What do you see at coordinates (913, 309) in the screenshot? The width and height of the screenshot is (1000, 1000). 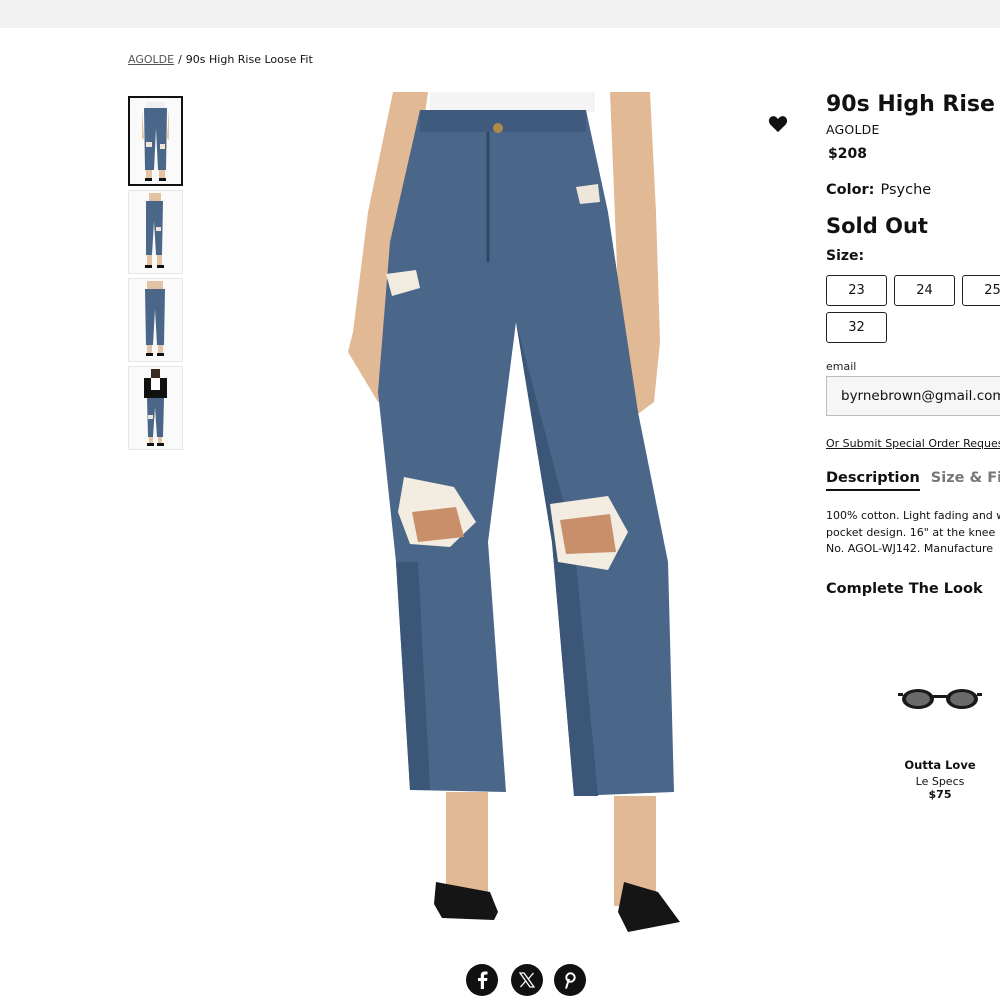 I see `size-options: 23 24 25 31 32` at bounding box center [913, 309].